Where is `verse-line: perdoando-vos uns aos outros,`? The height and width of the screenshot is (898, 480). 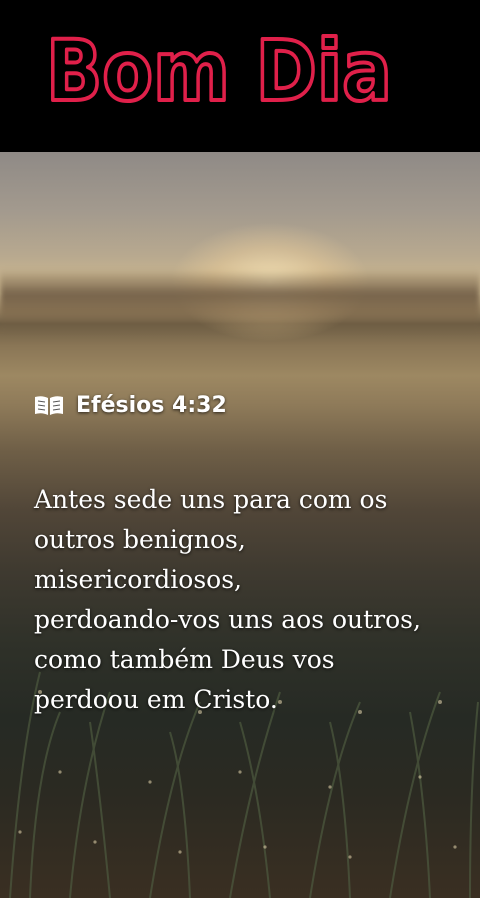
verse-line: perdoando-vos uns aos outros, is located at coordinates (227, 619).